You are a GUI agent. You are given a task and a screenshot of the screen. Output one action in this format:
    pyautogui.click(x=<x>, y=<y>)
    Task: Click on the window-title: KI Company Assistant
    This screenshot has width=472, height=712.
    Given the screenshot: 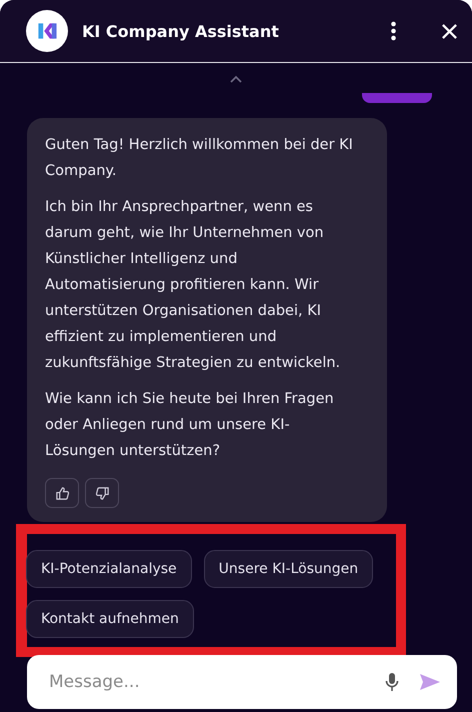 What is the action you would take?
    pyautogui.click(x=181, y=31)
    